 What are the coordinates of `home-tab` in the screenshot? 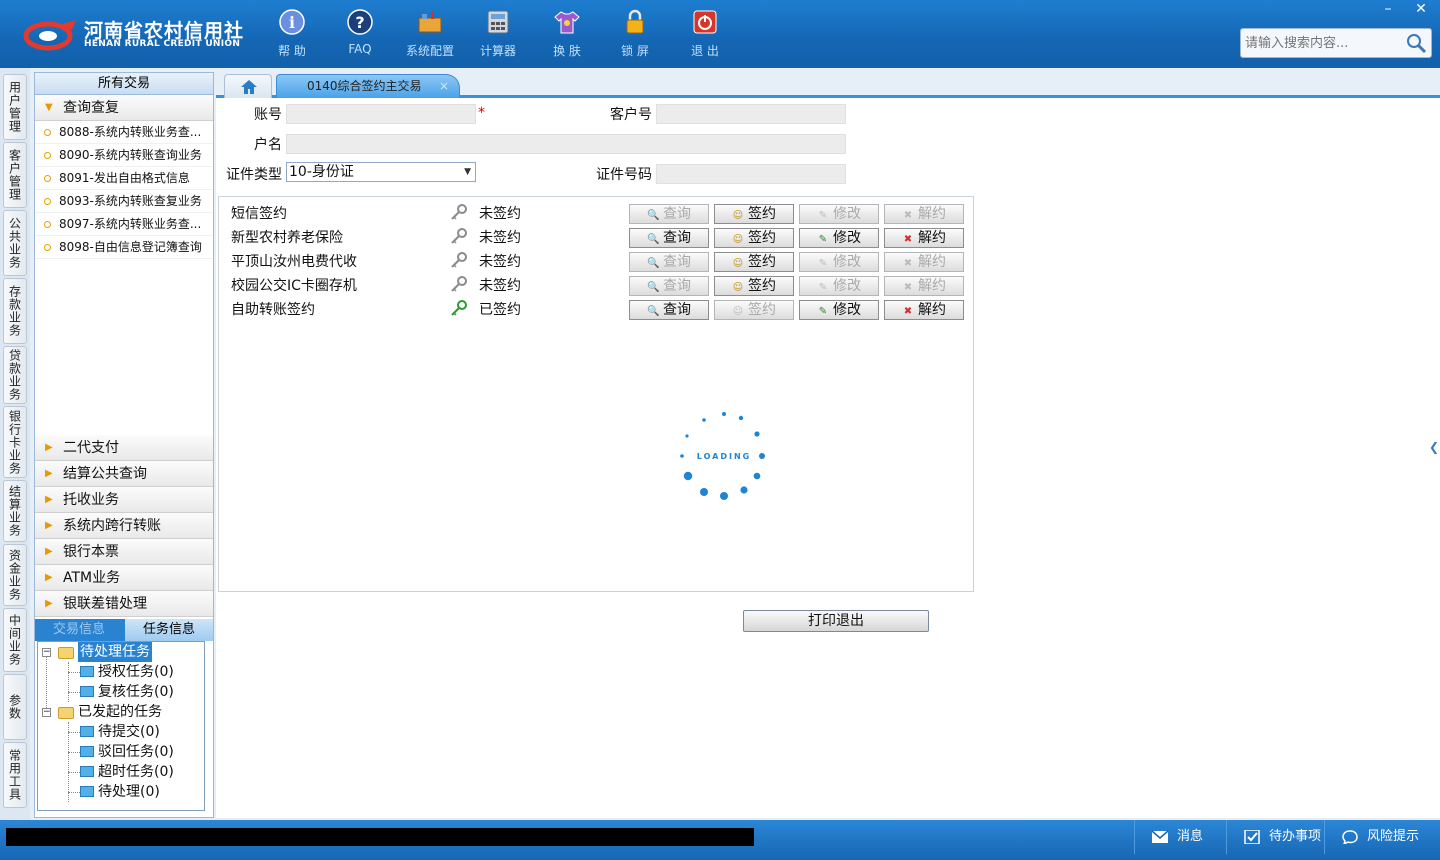 It's located at (248, 86).